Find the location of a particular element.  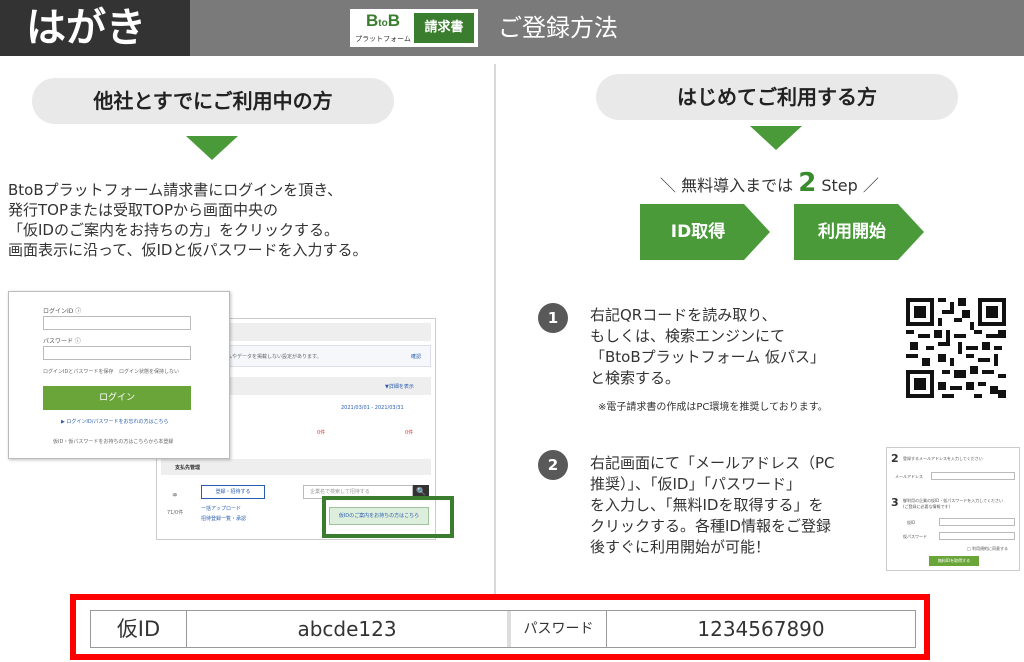

existing-user-heading: 他社とすでにご利用中の方 is located at coordinates (213, 101).